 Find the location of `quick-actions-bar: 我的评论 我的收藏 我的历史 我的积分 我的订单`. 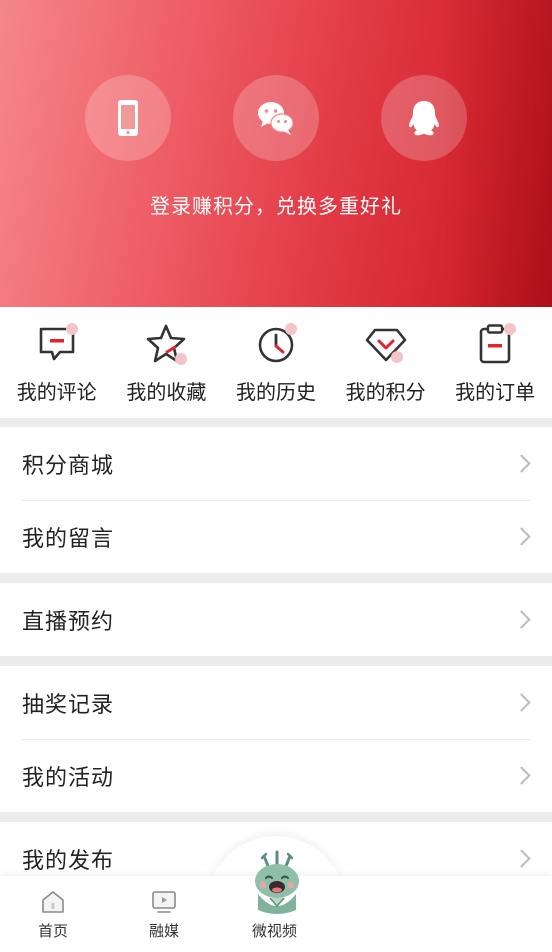

quick-actions-bar: 我的评论 我的收藏 我的历史 我的积分 我的订单 is located at coordinates (276, 362).